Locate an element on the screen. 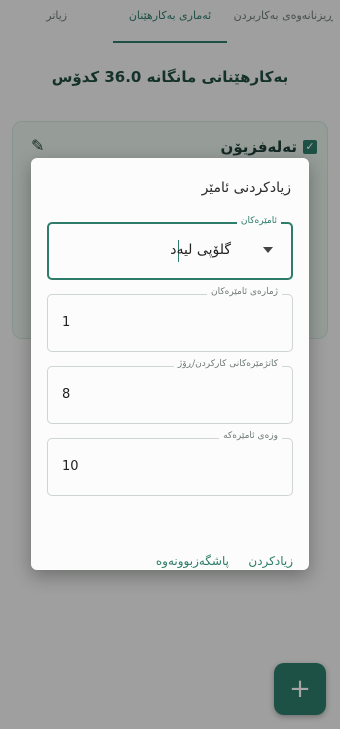 The height and width of the screenshot is (729, 340). device-select-label: ئامێرەکان is located at coordinates (258, 221).